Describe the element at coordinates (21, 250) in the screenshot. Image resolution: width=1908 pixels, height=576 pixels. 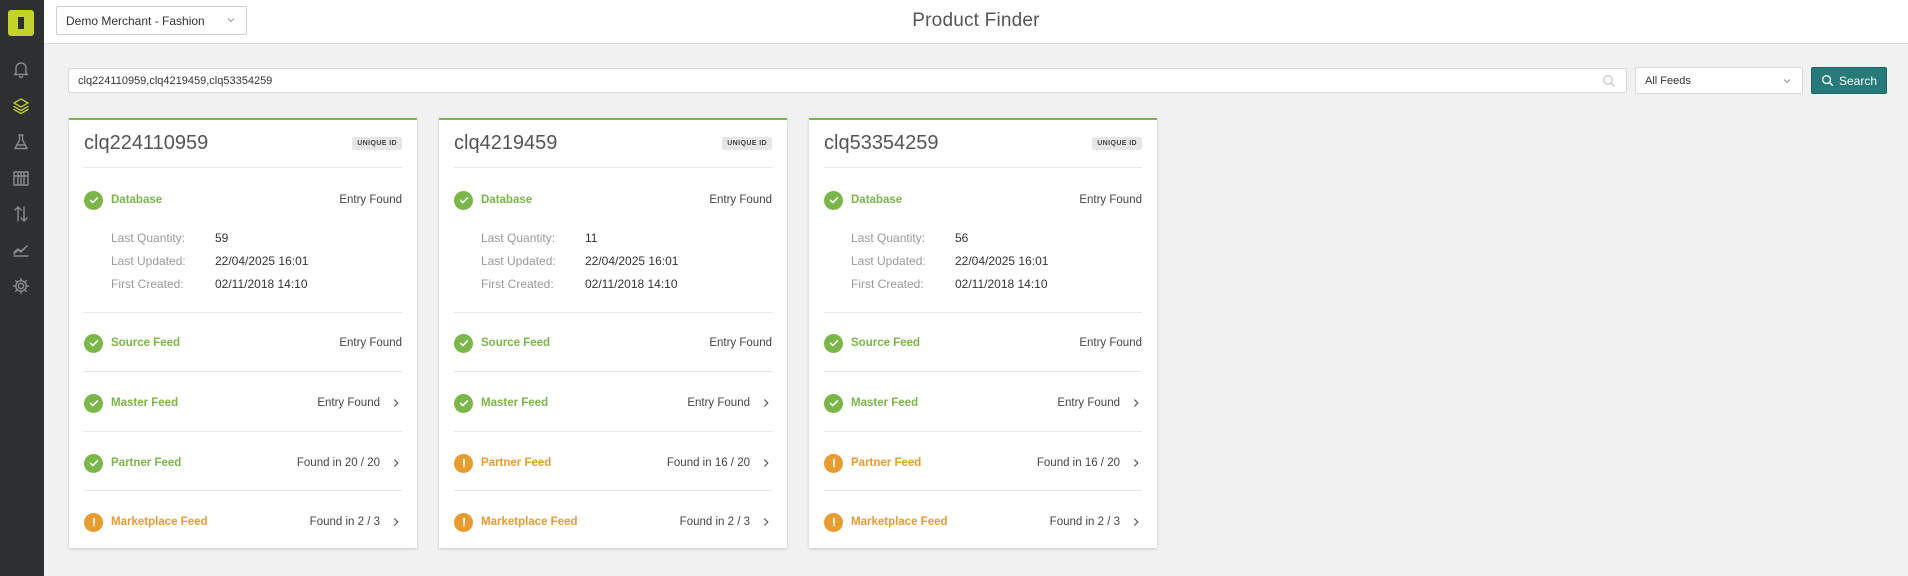
I see `chart-area-icon` at that location.